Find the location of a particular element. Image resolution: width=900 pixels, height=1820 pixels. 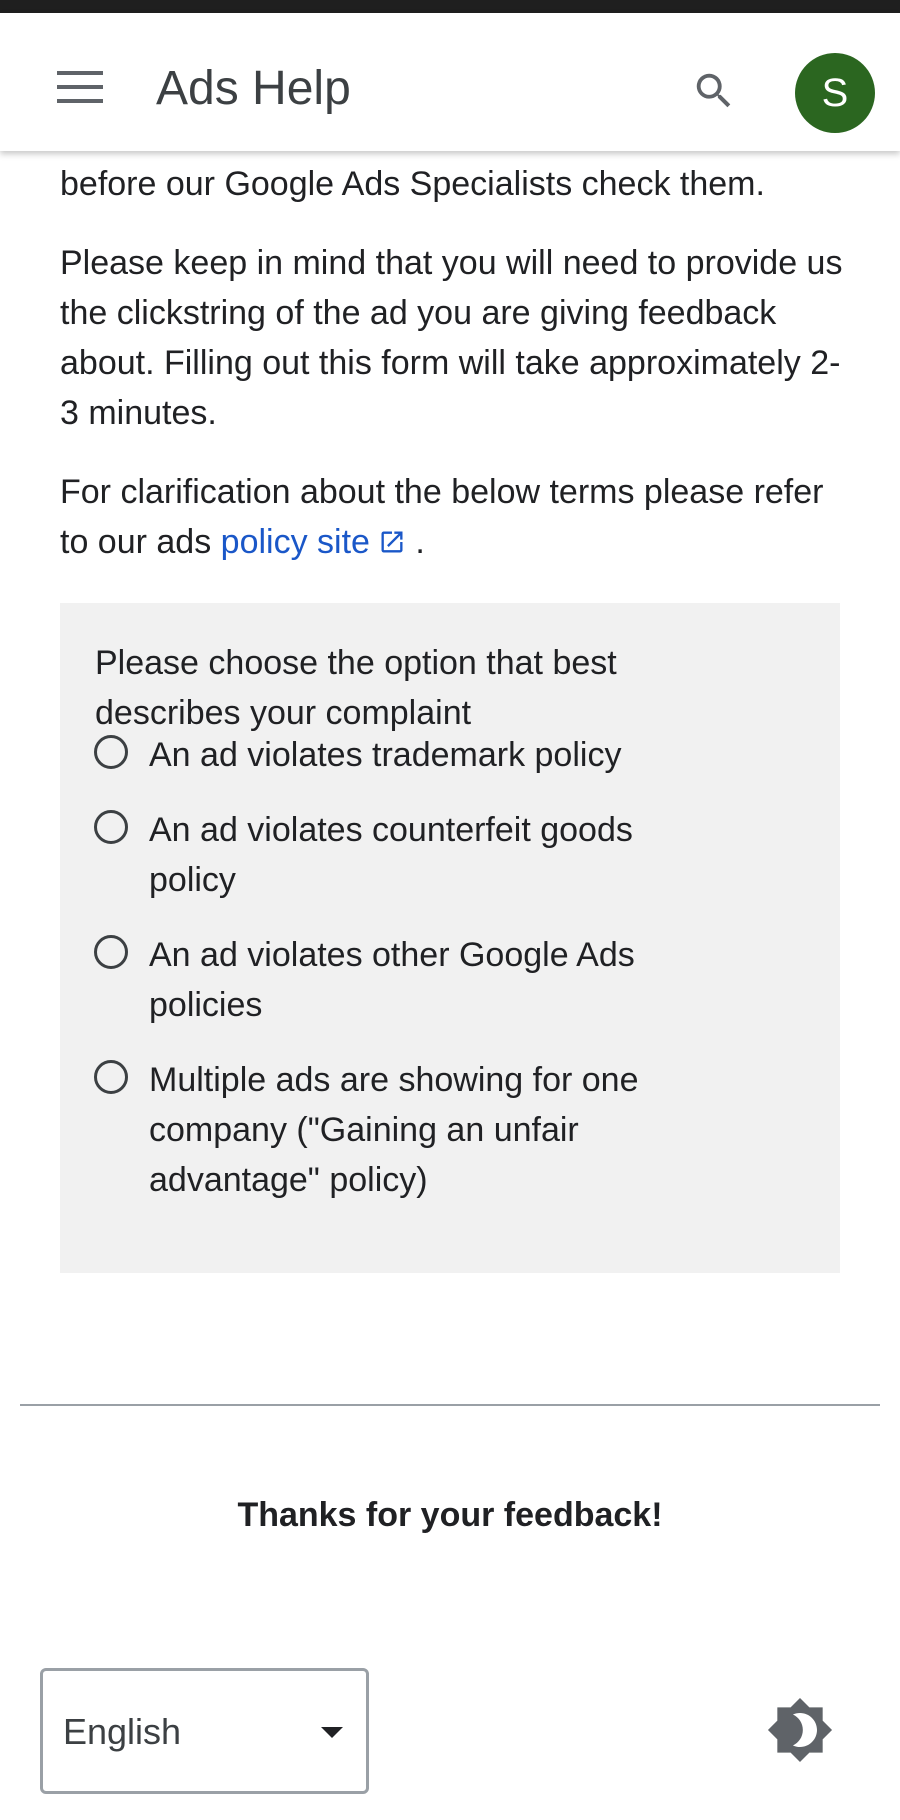

option-label: An ad violates counterfeit goods policy is located at coordinates (391, 855).